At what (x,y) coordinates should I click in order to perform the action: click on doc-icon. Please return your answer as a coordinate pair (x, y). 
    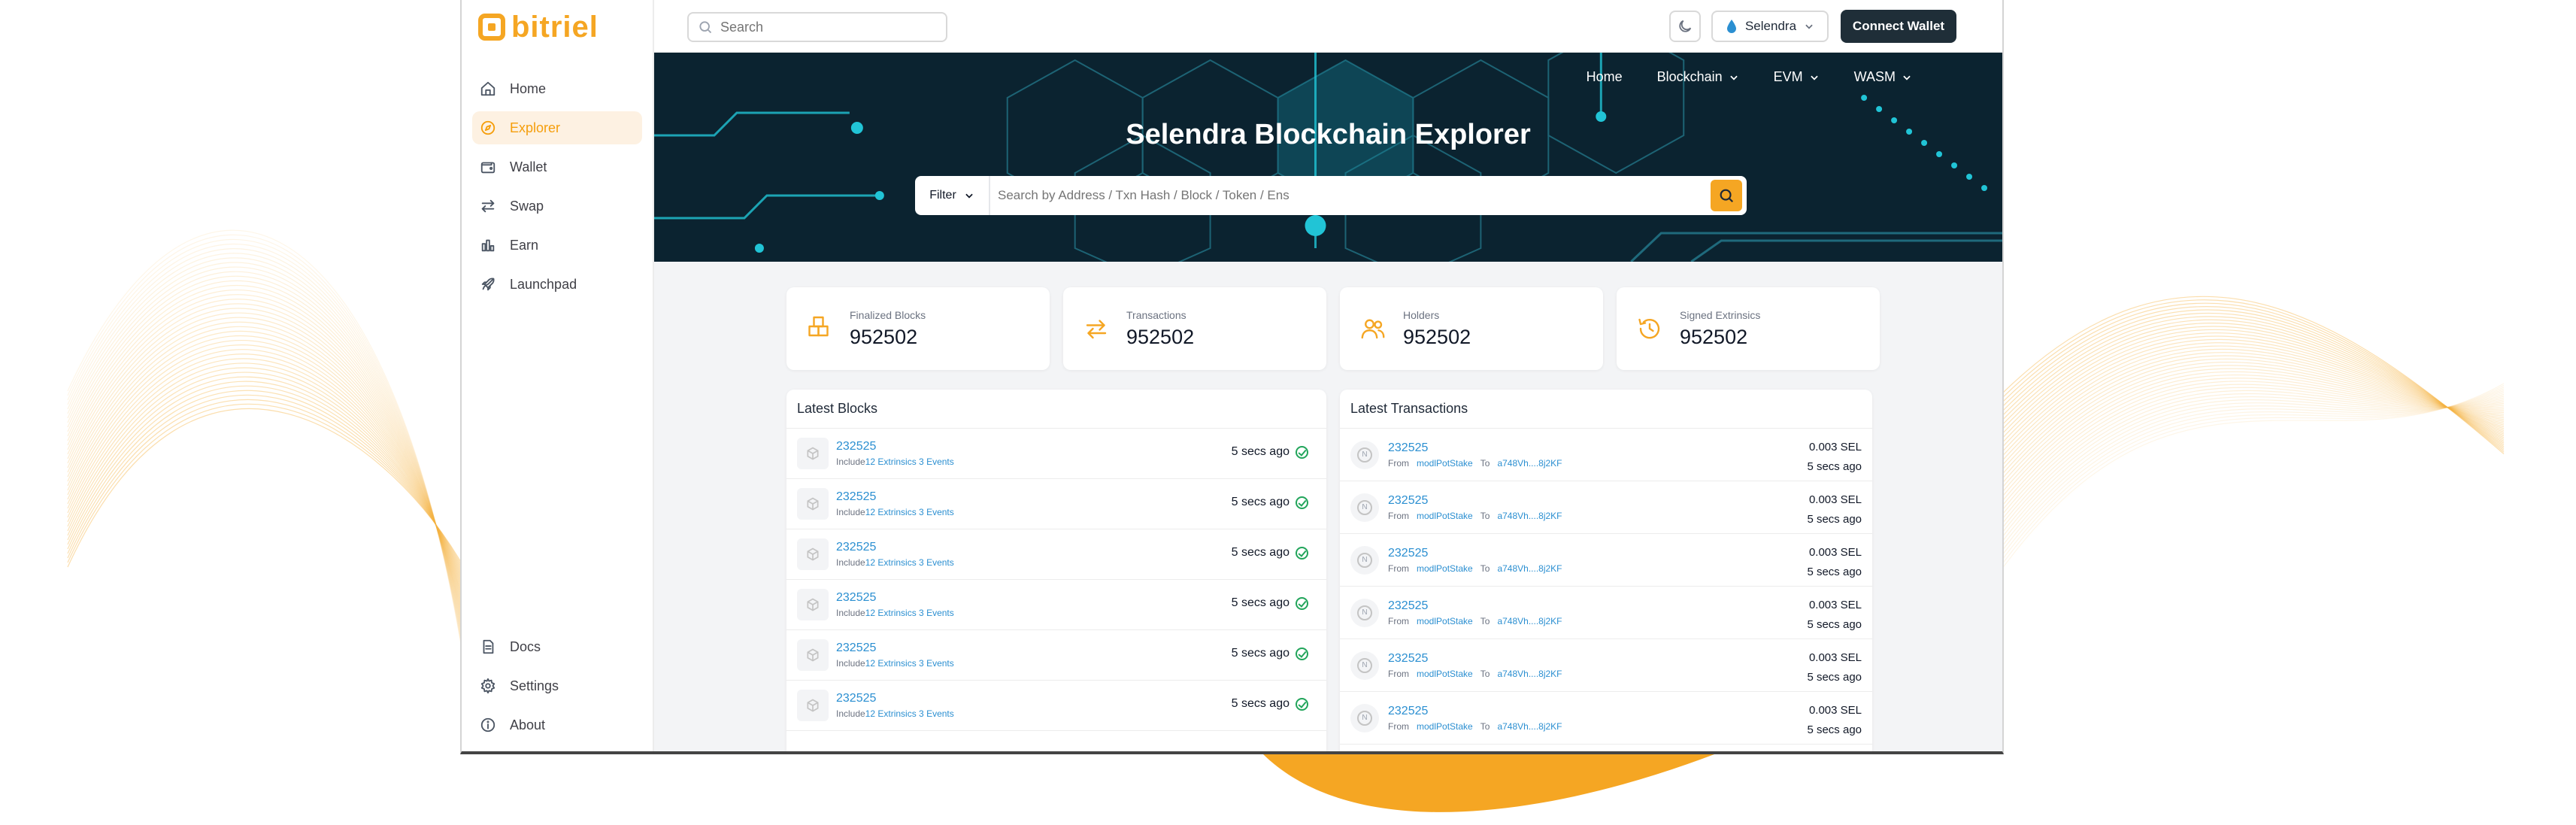
    Looking at the image, I should click on (488, 646).